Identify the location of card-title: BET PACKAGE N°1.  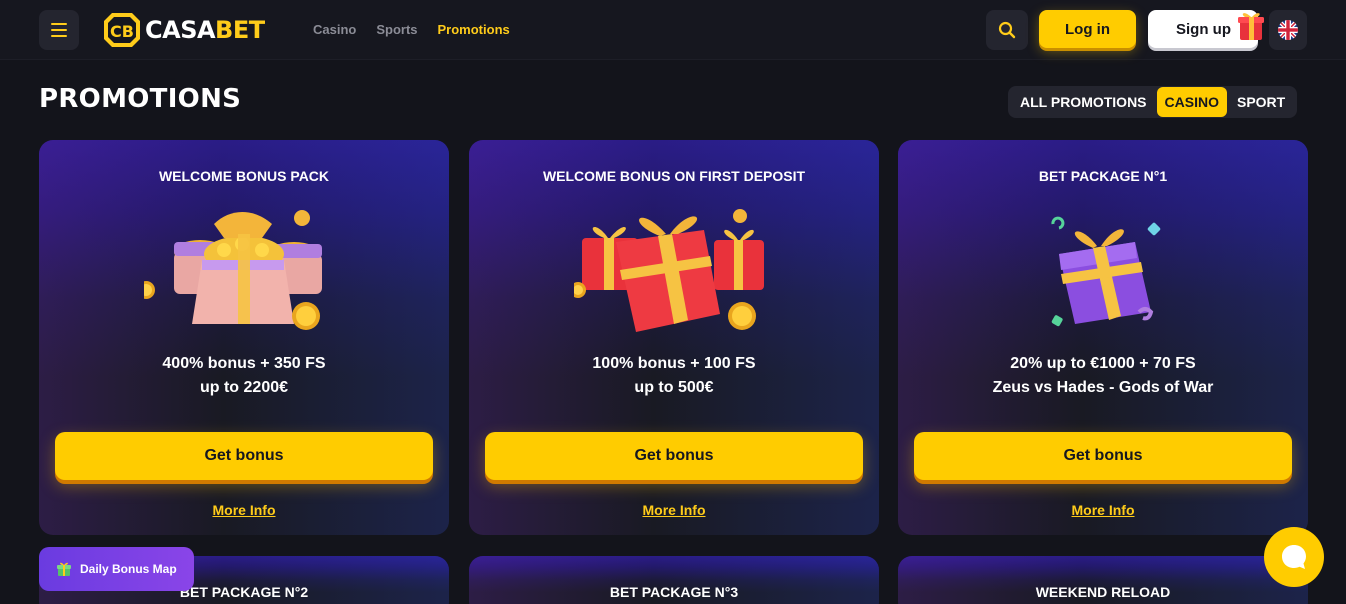
(1103, 176).